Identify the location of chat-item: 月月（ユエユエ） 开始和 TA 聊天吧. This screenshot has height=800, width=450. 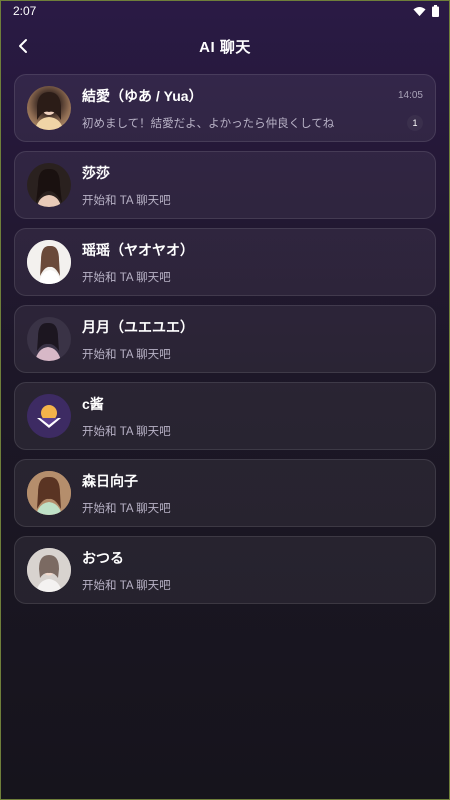
(225, 339).